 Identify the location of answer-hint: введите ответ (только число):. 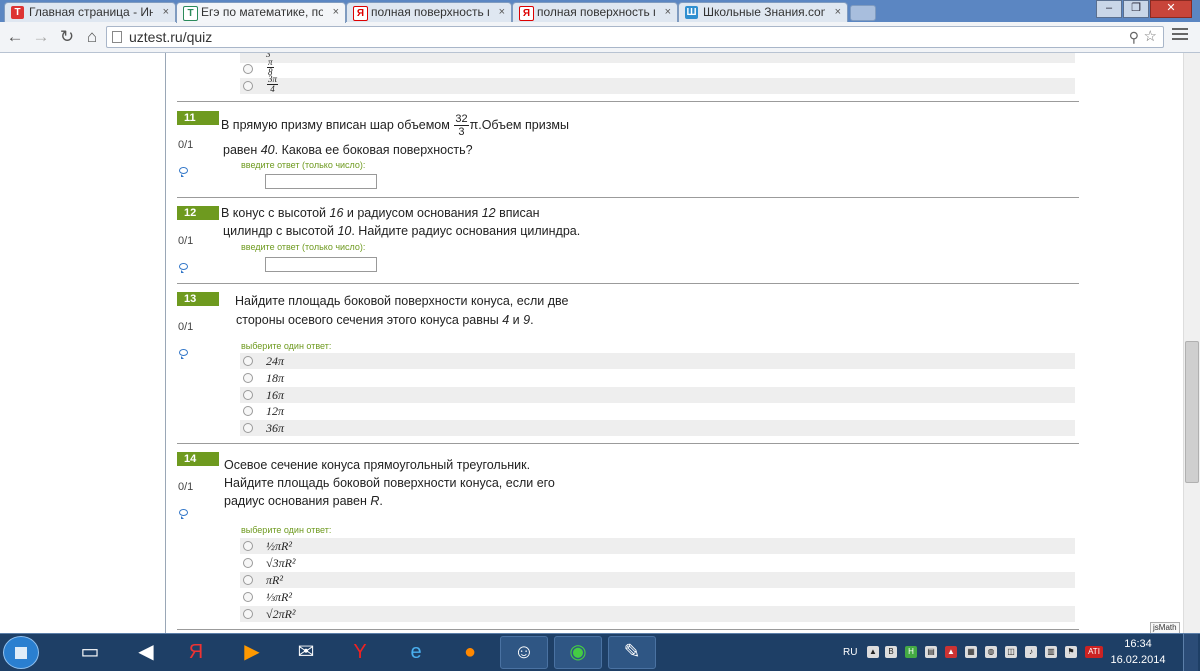
(303, 165).